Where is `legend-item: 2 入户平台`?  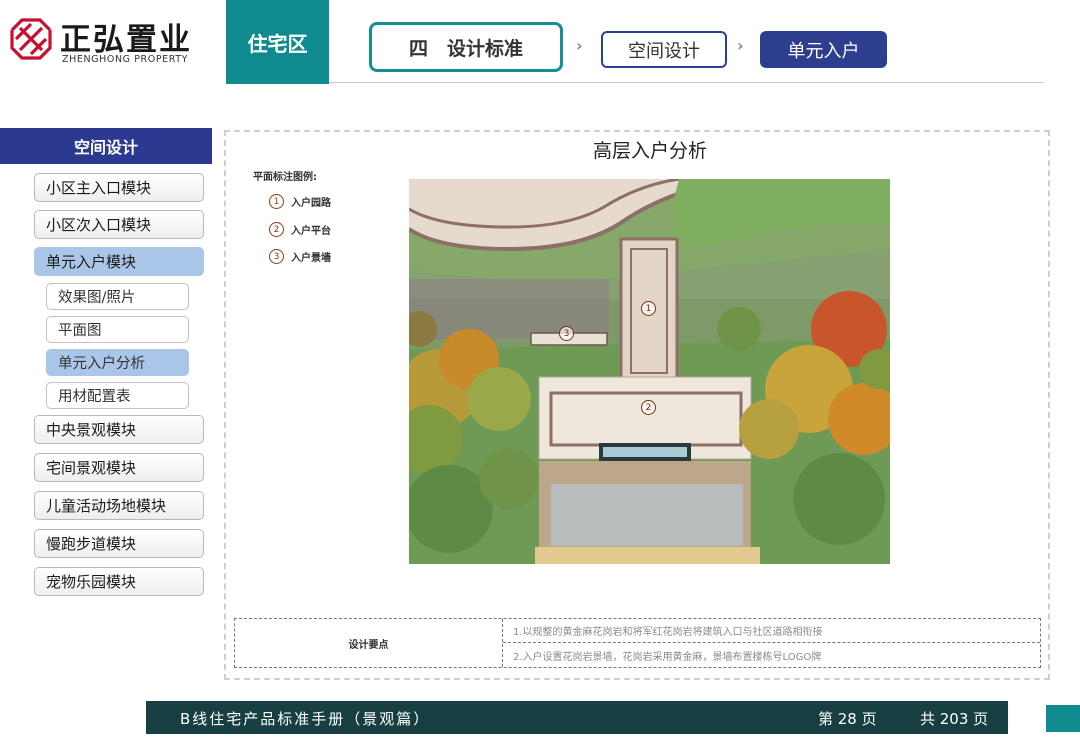 legend-item: 2 入户平台 is located at coordinates (300, 229).